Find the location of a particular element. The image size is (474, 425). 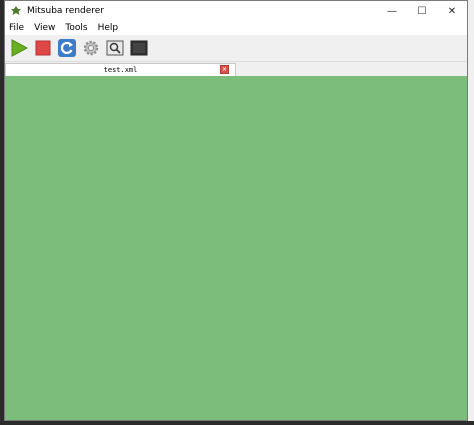

background-scrollbar-strip is located at coordinates (470, 212).